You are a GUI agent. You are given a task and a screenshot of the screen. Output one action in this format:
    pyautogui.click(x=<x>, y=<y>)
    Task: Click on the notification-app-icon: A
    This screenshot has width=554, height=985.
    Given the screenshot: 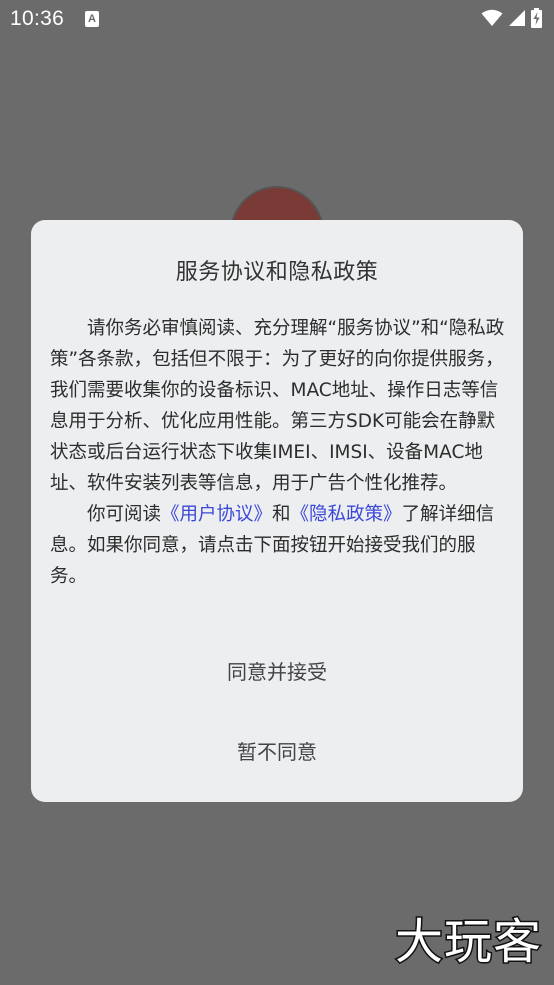 What is the action you would take?
    pyautogui.click(x=92, y=19)
    